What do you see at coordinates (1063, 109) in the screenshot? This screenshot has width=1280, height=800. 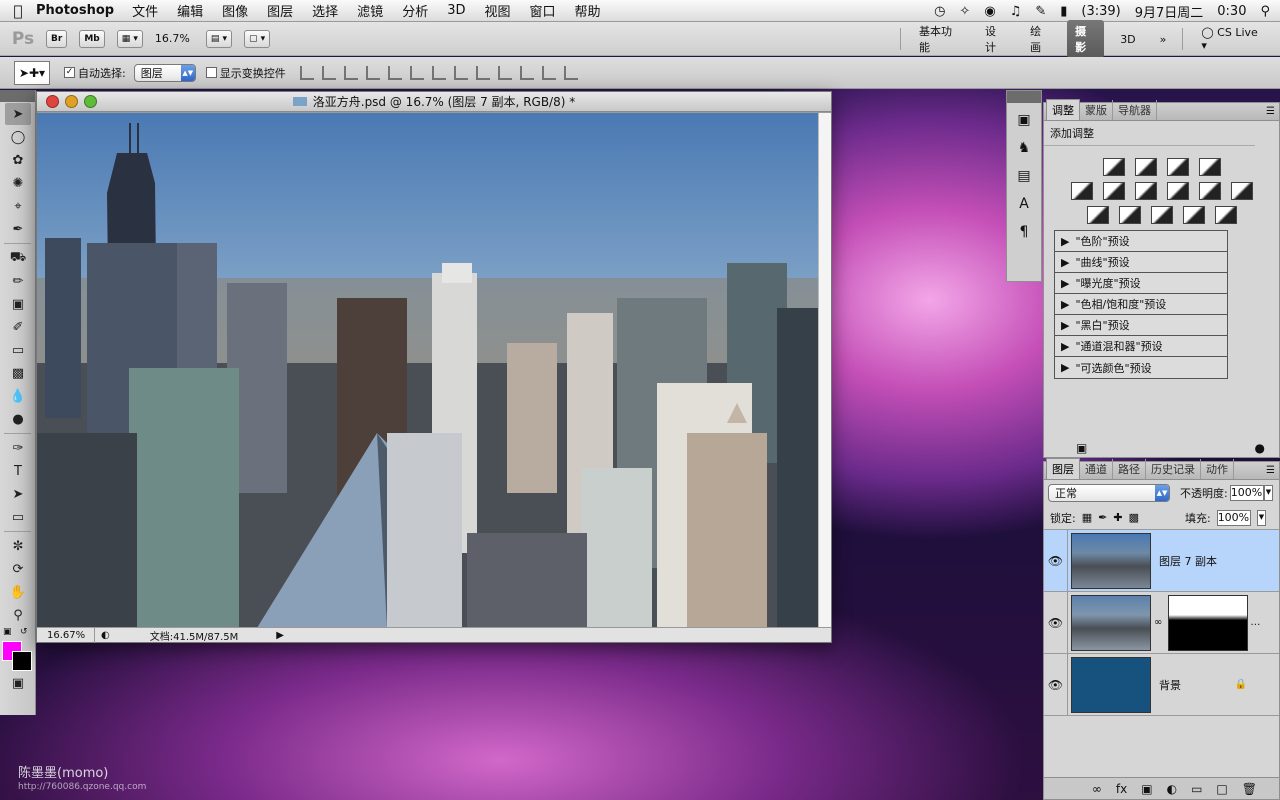 I see `tab-adjustments: 调整` at bounding box center [1063, 109].